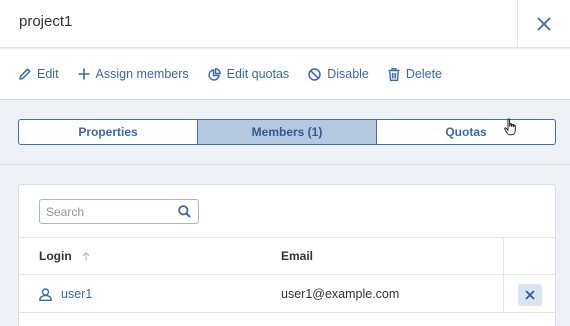  What do you see at coordinates (285, 164) in the screenshot?
I see `divider` at bounding box center [285, 164].